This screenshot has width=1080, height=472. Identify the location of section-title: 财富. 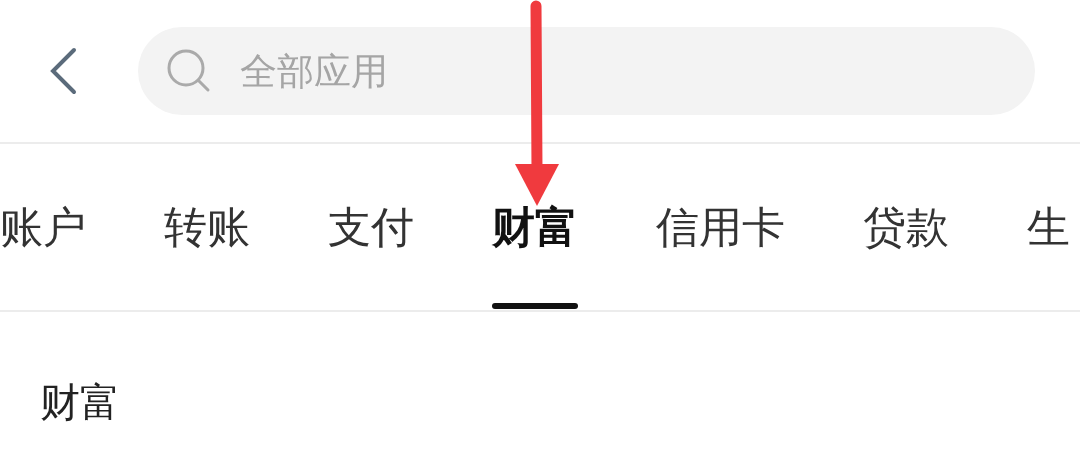
(80, 400).